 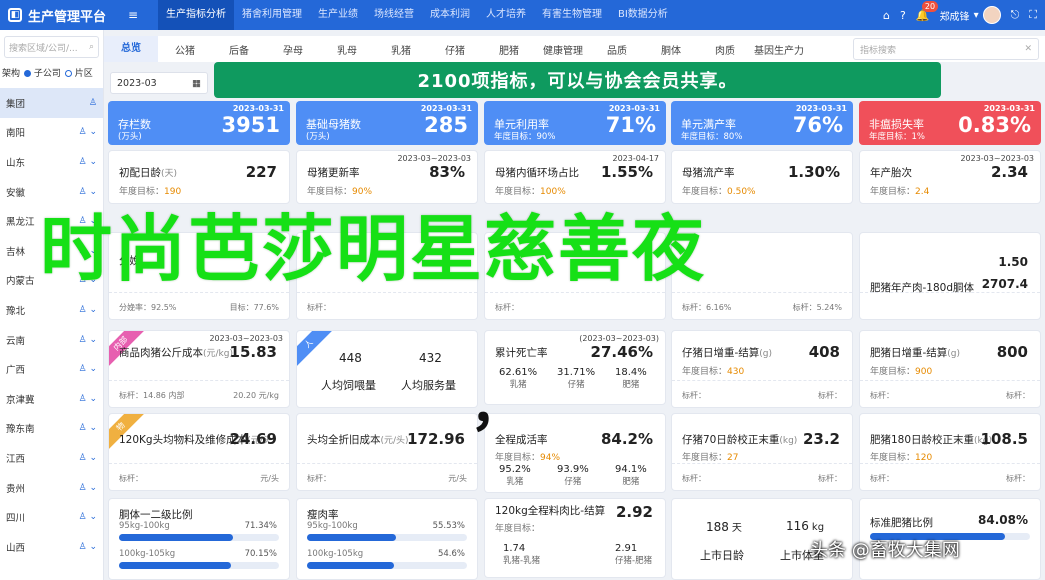 What do you see at coordinates (347, 49) in the screenshot?
I see `tab-item: 乳母` at bounding box center [347, 49].